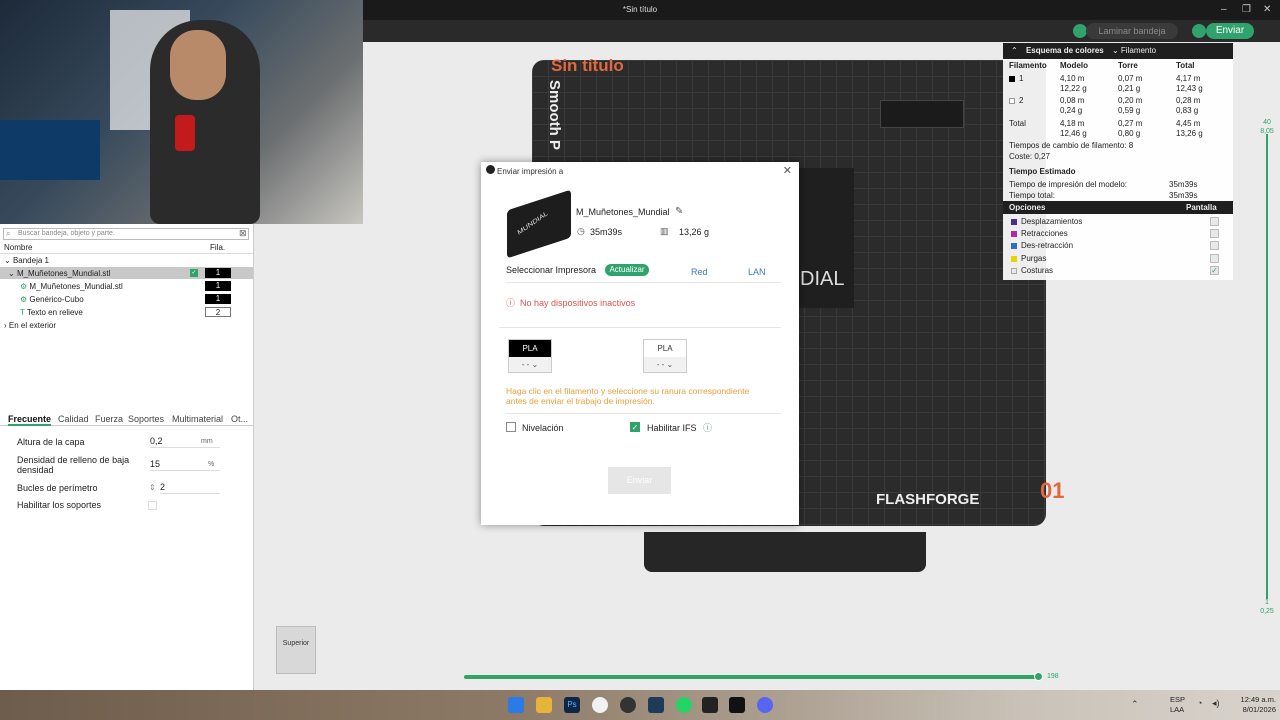 The height and width of the screenshot is (720, 1280). I want to click on ifs-checkbox: ✓, so click(635, 427).